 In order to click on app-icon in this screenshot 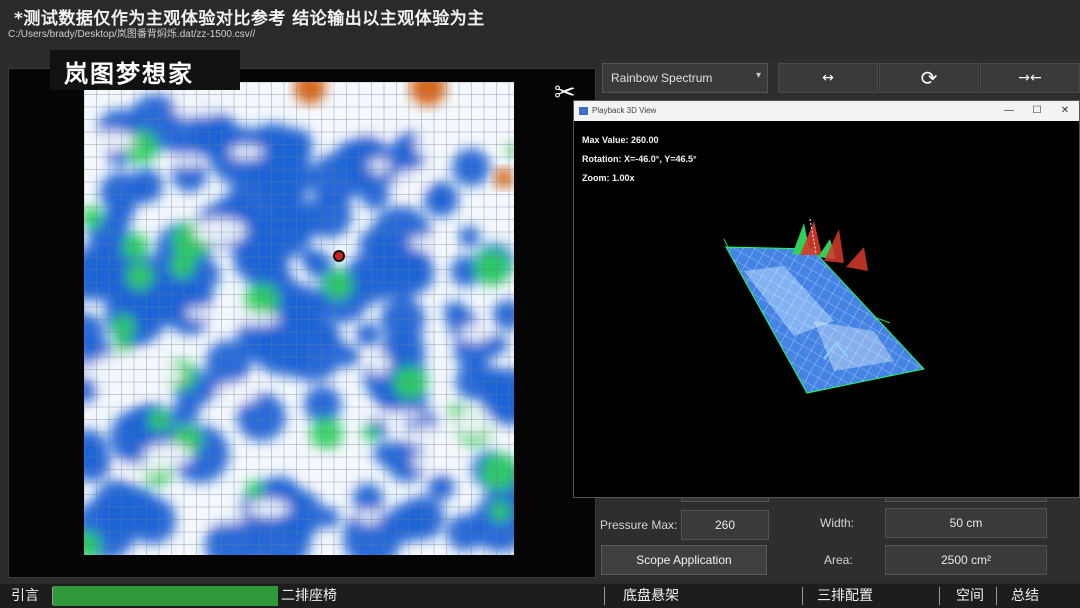, I will do `click(583, 111)`.